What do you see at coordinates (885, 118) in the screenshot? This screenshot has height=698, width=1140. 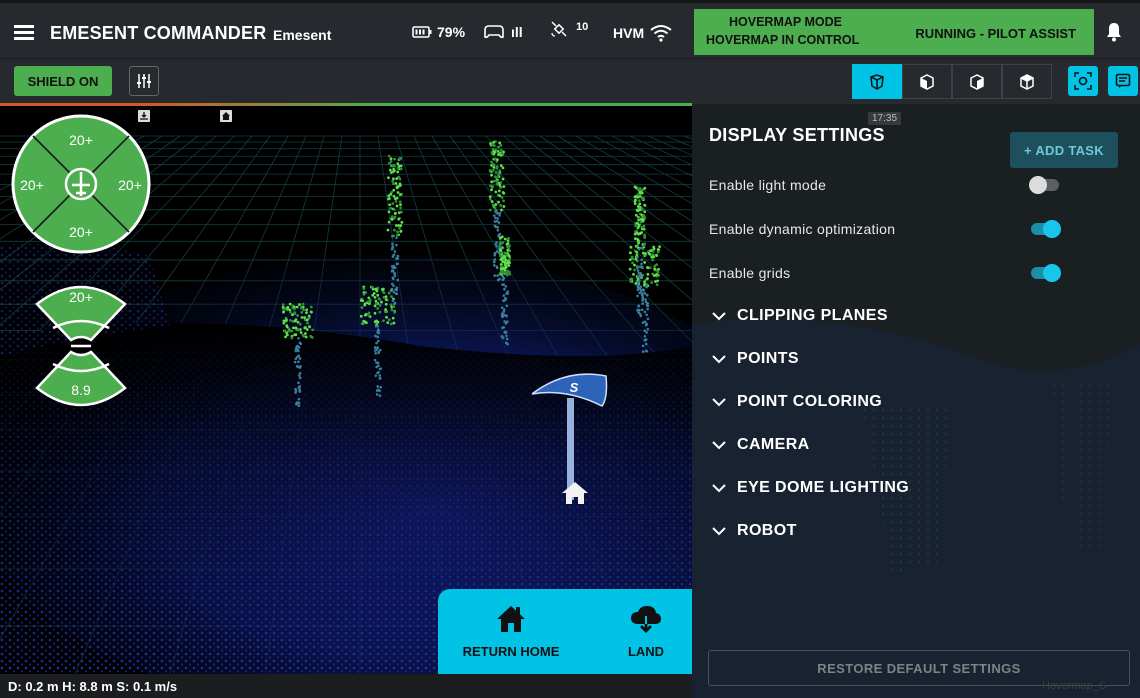 I see `time-chip: 17:35` at bounding box center [885, 118].